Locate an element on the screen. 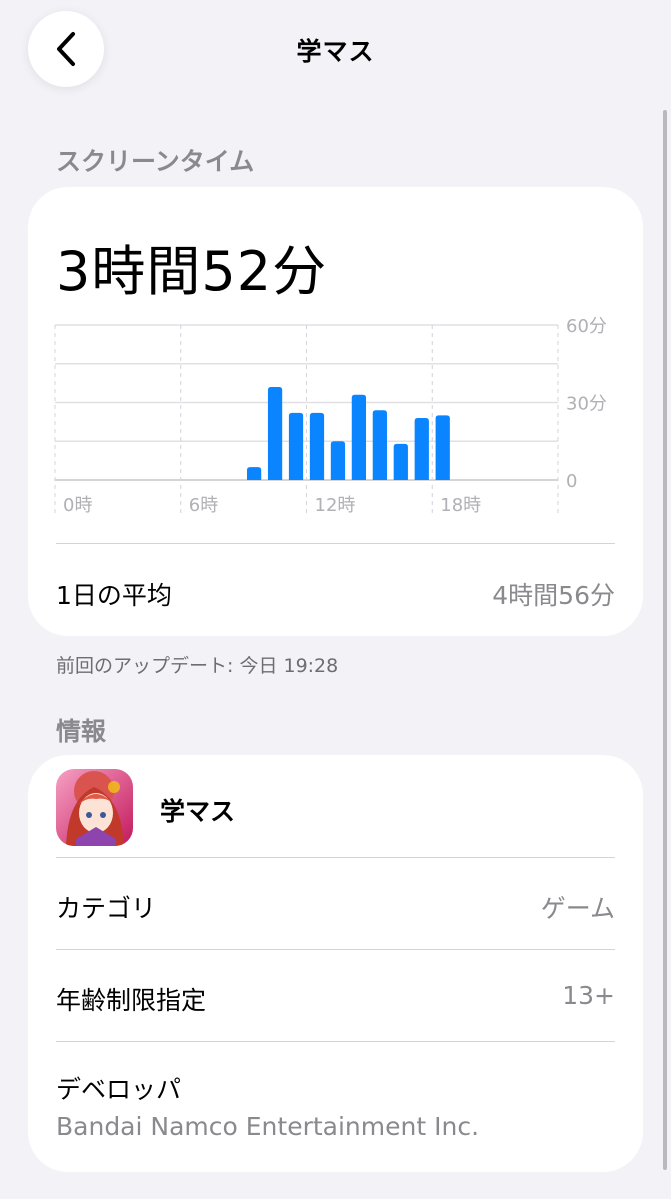  x-tick-label: 6時 is located at coordinates (203, 505).